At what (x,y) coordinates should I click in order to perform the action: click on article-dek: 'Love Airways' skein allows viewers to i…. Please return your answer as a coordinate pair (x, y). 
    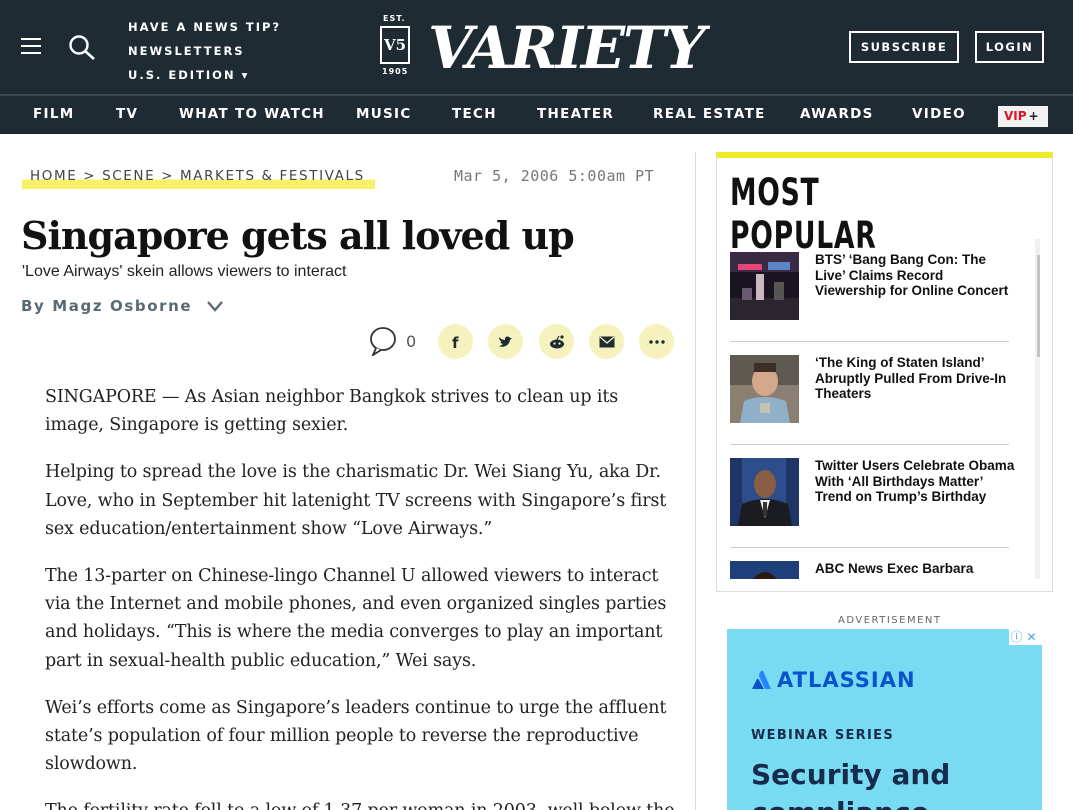
    Looking at the image, I should click on (184, 271).